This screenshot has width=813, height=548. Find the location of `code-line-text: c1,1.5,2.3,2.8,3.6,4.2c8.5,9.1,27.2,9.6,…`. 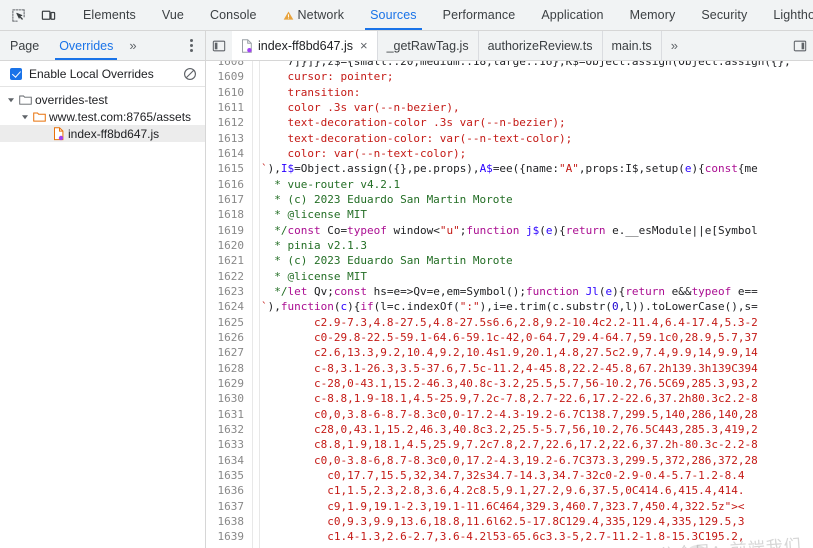

code-line-text: c1,1.5,2.3,2.8,3.6,4.2c8.5,9.1,27.2,9.6,… is located at coordinates (533, 490).